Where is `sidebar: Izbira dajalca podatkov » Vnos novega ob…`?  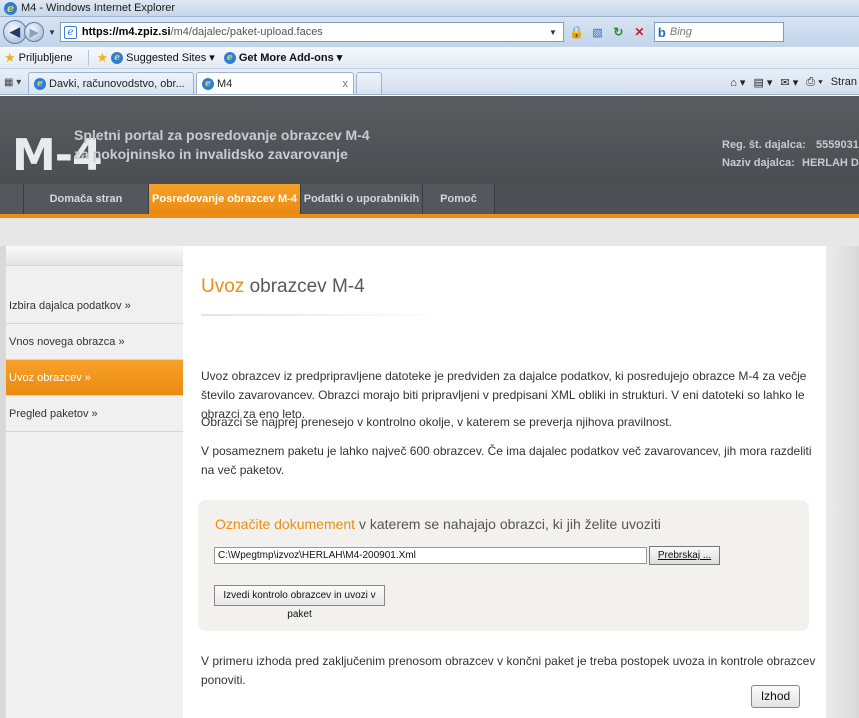
sidebar: Izbira dajalca podatkov » Vnos novega ob… is located at coordinates (91, 482).